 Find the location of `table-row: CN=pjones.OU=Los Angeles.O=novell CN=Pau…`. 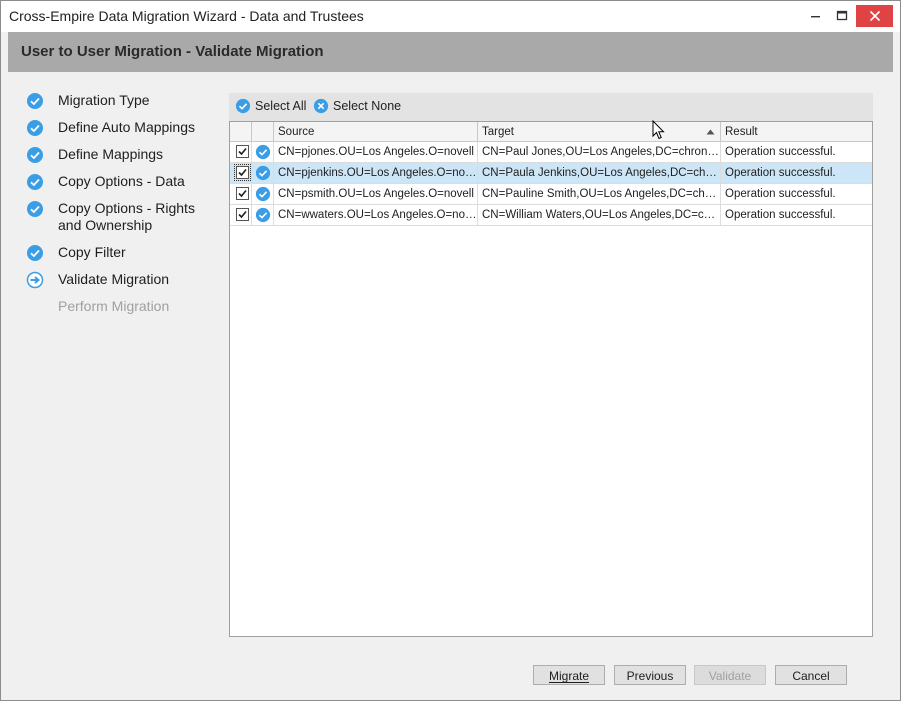

table-row: CN=pjones.OU=Los Angeles.O=novell CN=Pau… is located at coordinates (551, 152).